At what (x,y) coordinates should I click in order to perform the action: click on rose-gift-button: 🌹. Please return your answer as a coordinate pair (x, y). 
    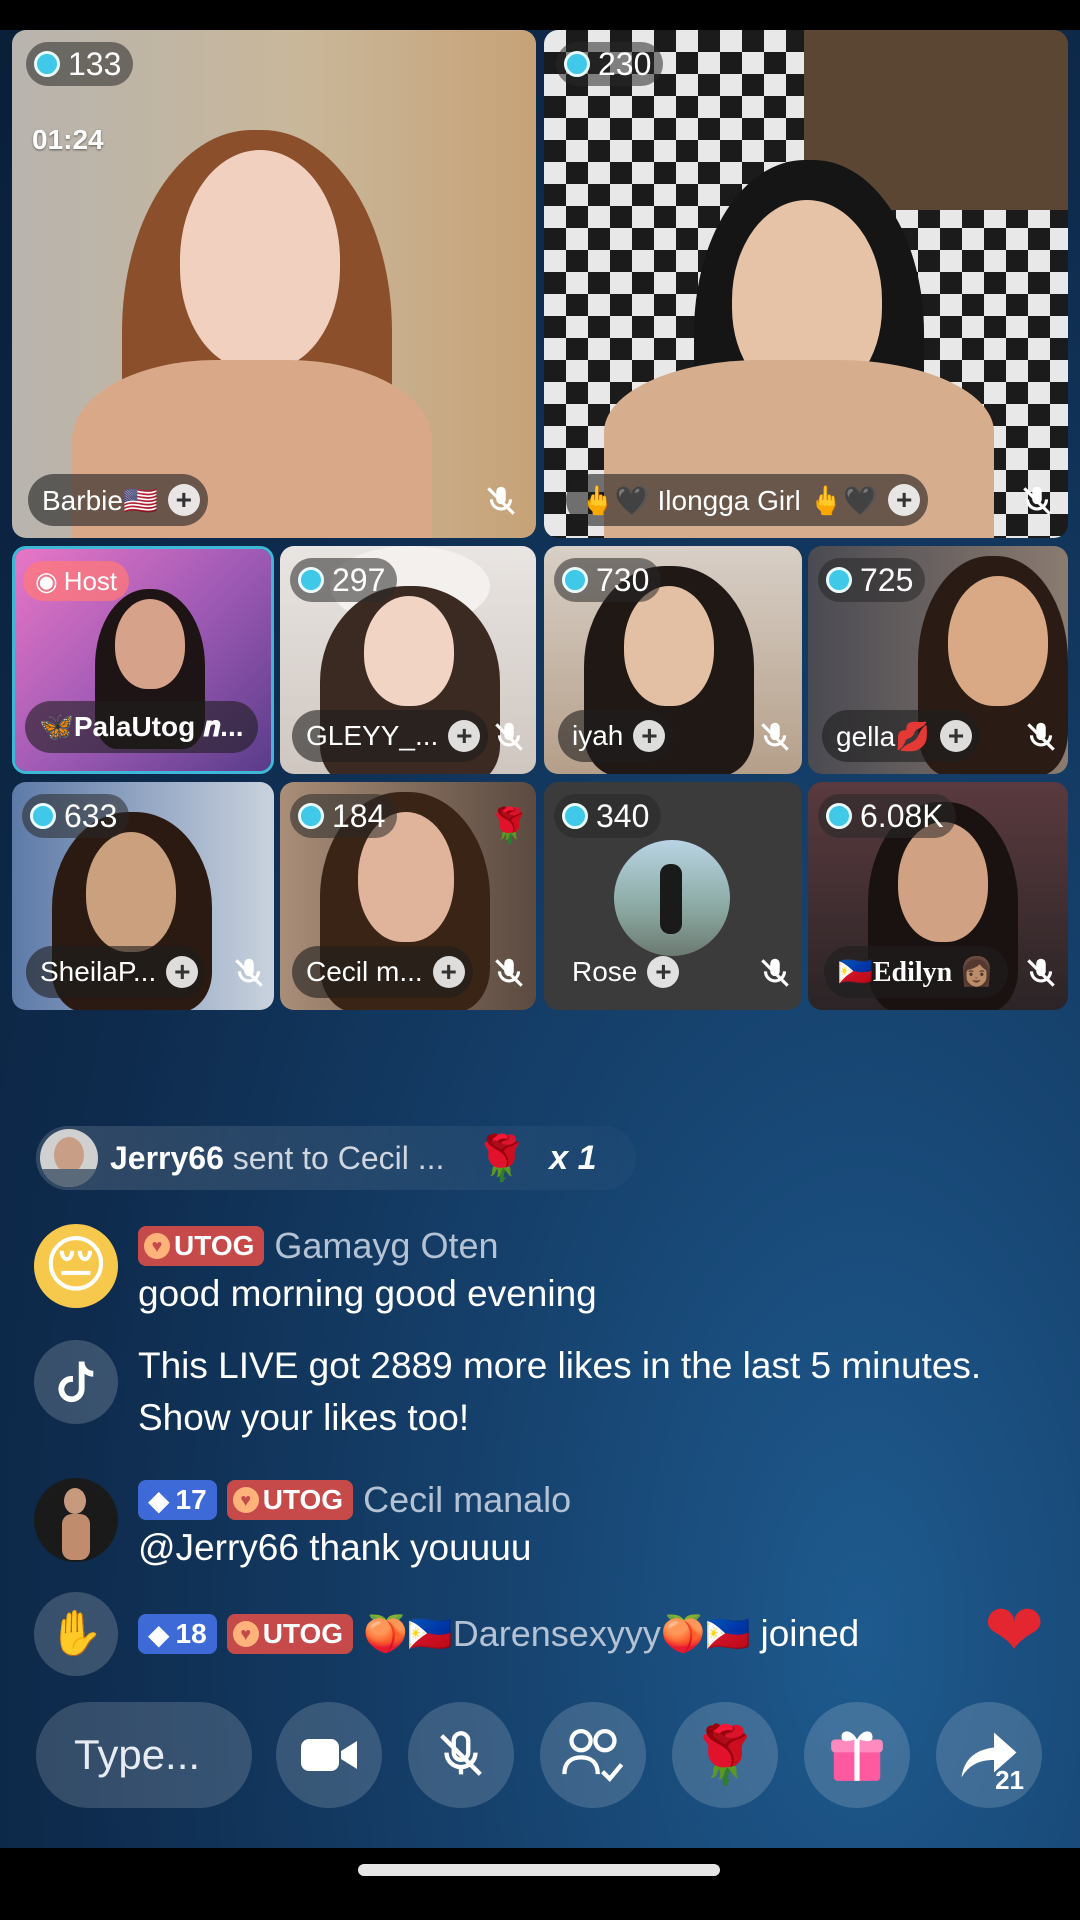
    Looking at the image, I should click on (725, 1755).